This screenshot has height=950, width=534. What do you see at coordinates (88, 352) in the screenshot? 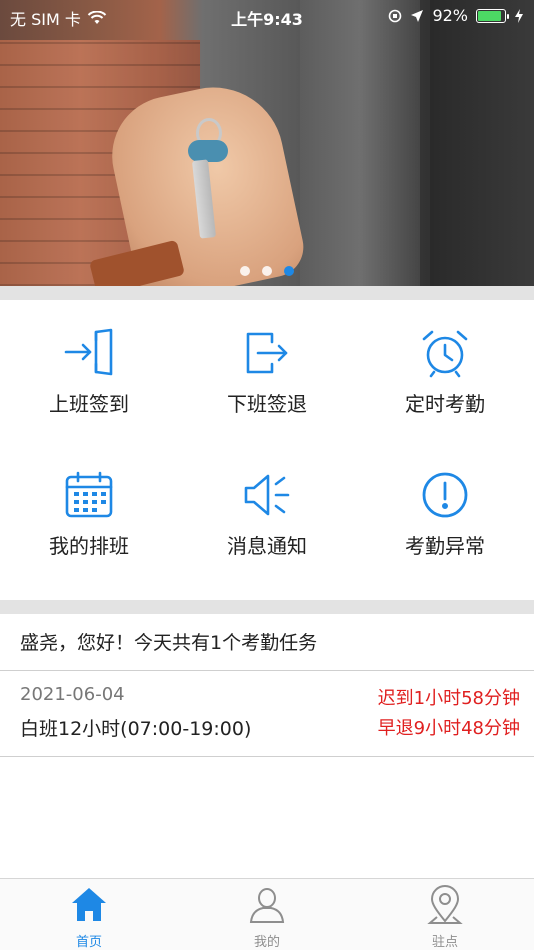
I see `sign-in-icon` at bounding box center [88, 352].